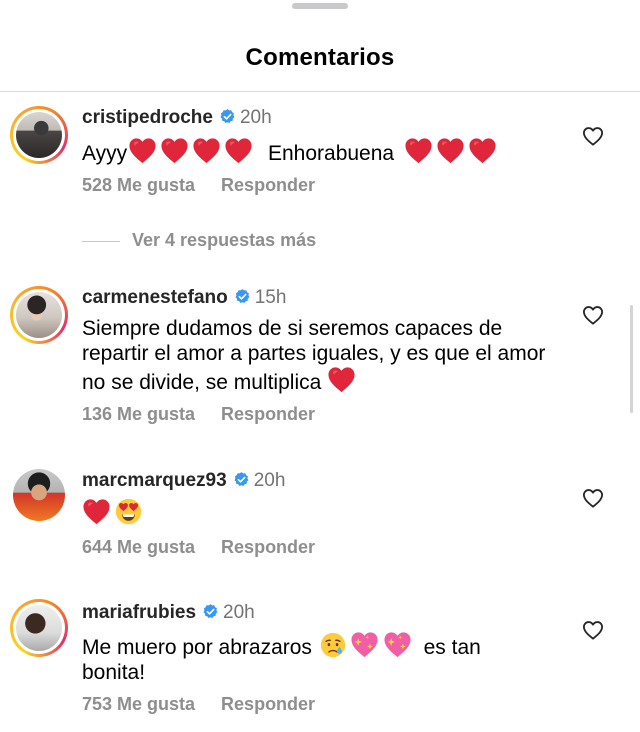  I want to click on timestamp: 15h, so click(270, 297).